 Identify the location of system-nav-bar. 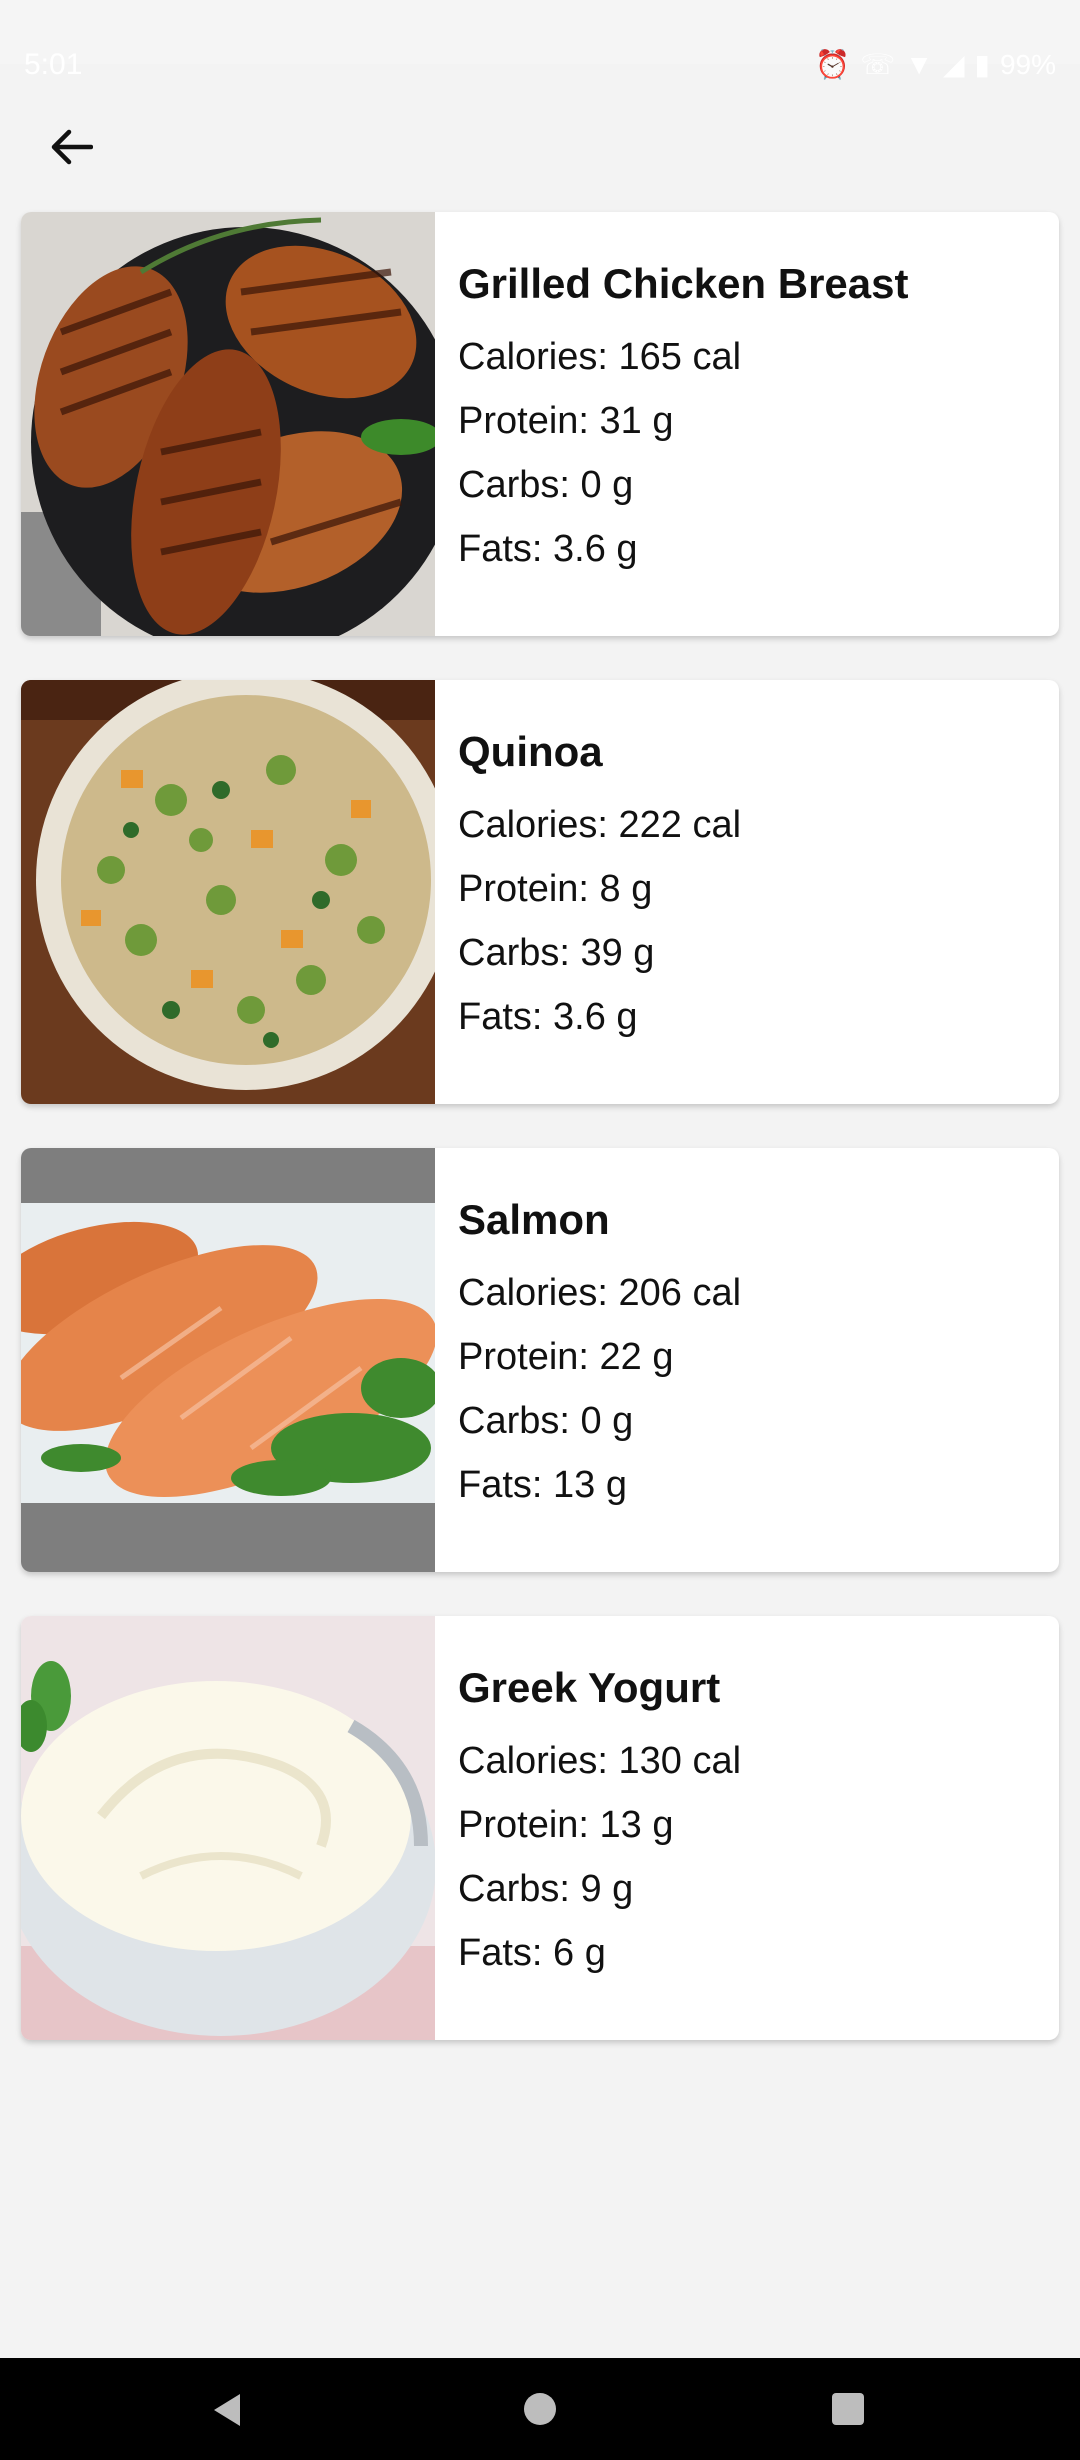
(540, 2409).